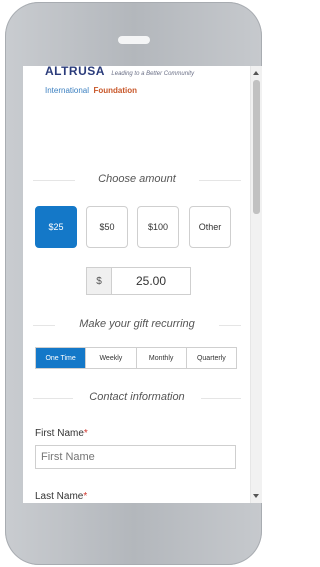 Image resolution: width=320 pixels, height=567 pixels. I want to click on frequency-selector: One Time Weekly Monthly Quarterly, so click(136, 358).